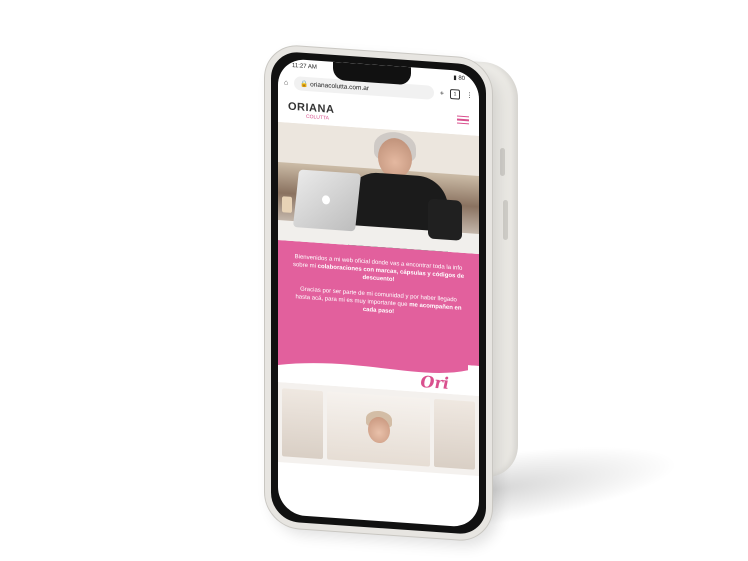 The width and height of the screenshot is (748, 561). What do you see at coordinates (463, 120) in the screenshot?
I see `hamburger-menu-icon` at bounding box center [463, 120].